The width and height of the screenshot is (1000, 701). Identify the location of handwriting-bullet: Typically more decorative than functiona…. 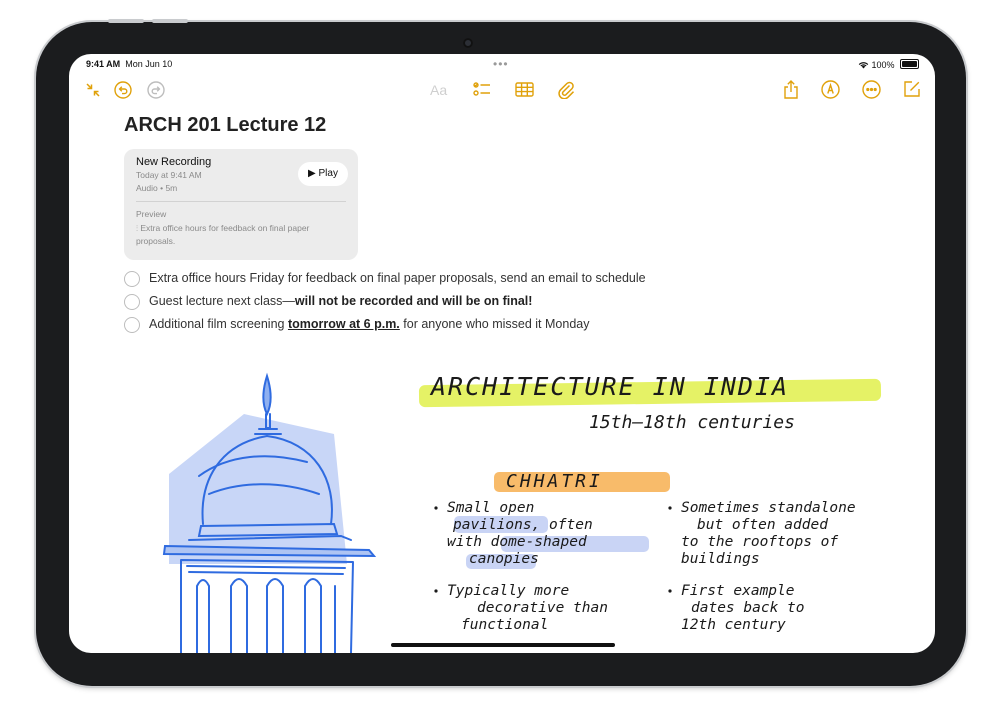
(527, 608).